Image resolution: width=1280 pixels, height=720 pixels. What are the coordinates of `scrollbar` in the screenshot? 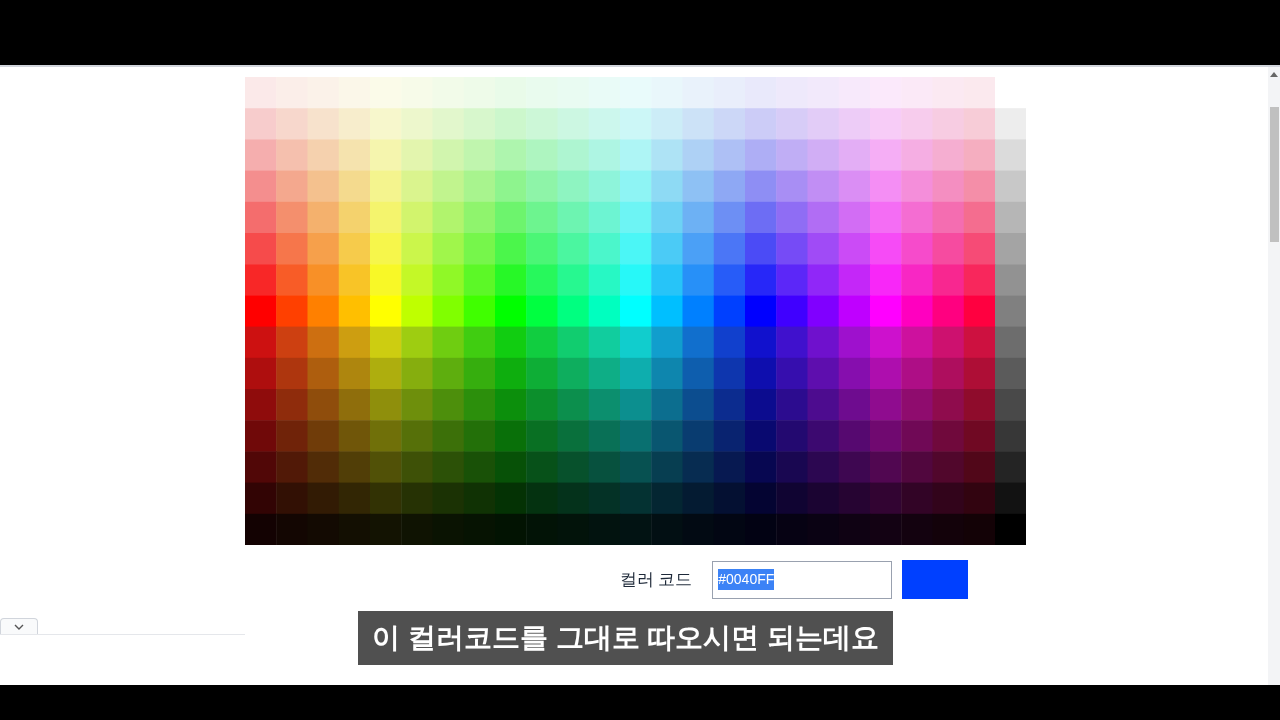 It's located at (1274, 376).